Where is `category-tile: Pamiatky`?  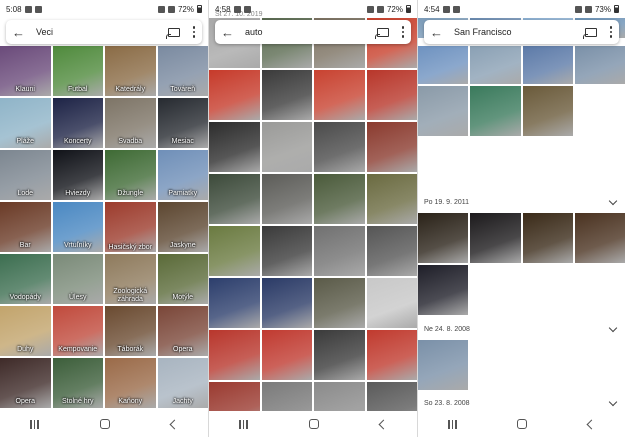 category-tile: Pamiatky is located at coordinates (182, 175).